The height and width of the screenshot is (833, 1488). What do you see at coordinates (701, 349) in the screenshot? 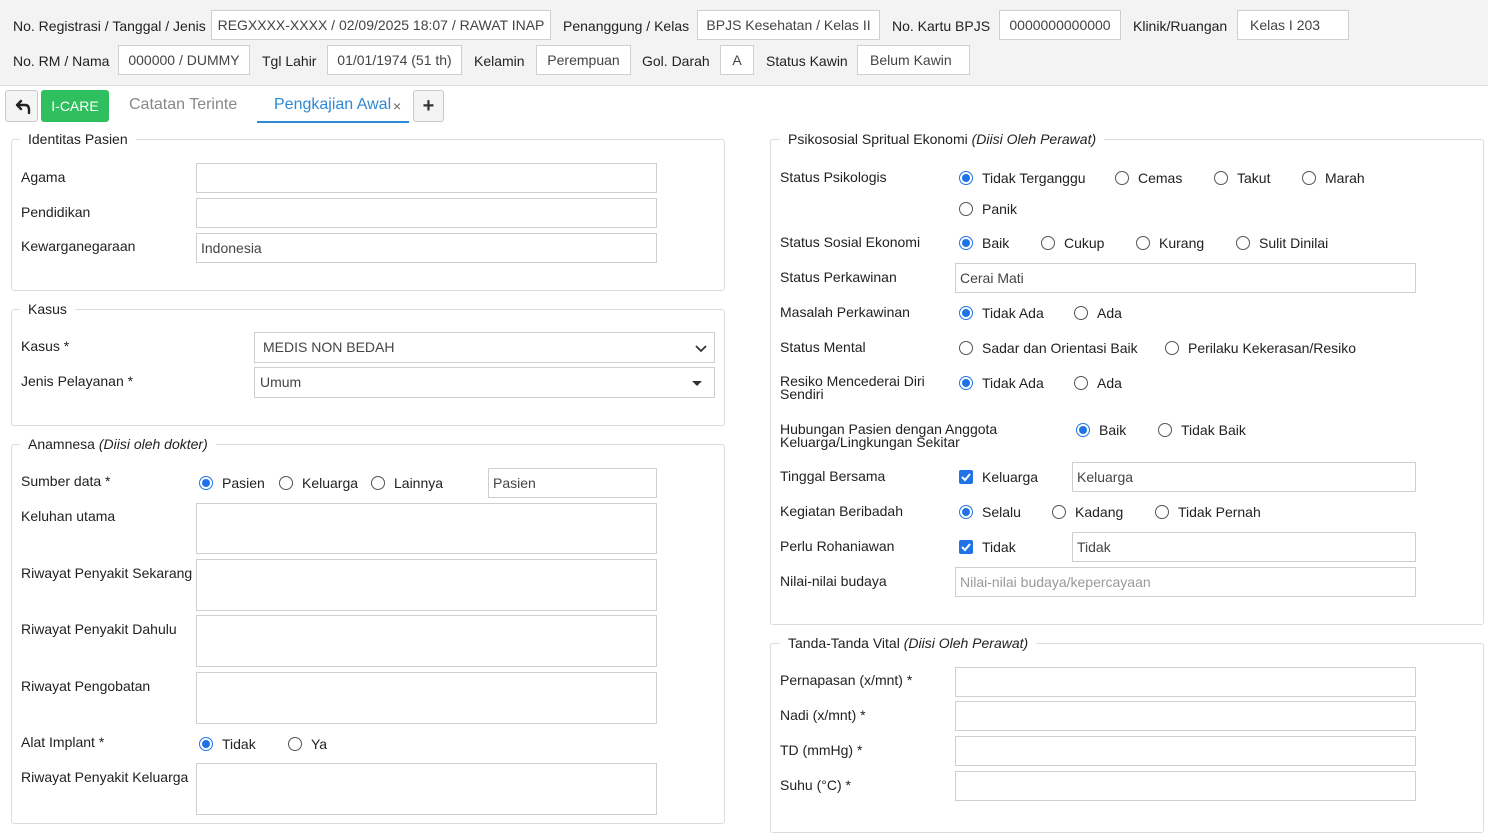
I see `chevron-down-icon` at bounding box center [701, 349].